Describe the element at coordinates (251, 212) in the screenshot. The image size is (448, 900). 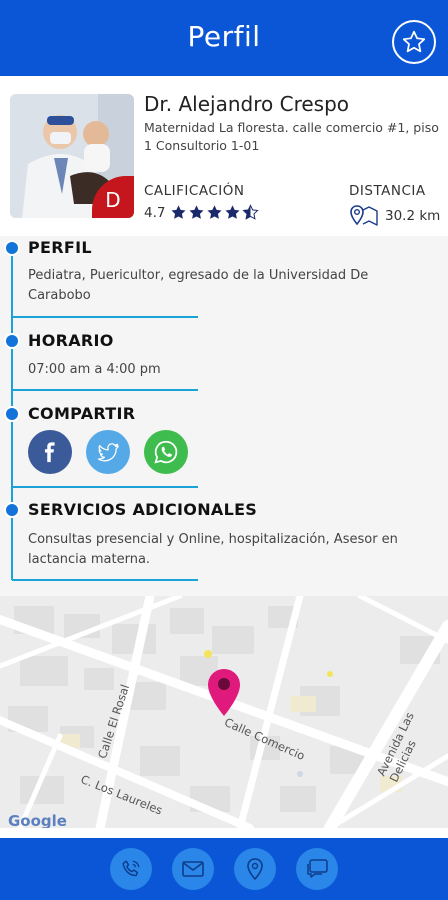
I see `half-star-icon` at that location.